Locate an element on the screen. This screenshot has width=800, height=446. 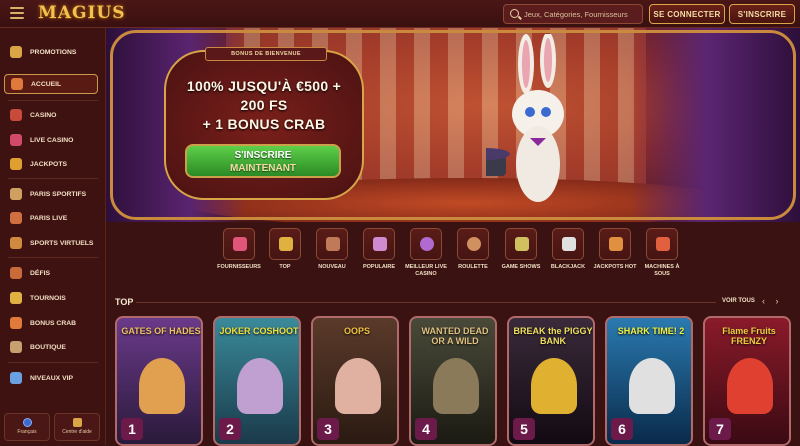
sidebar-item-defis: DÉFIS is located at coordinates (51, 273).